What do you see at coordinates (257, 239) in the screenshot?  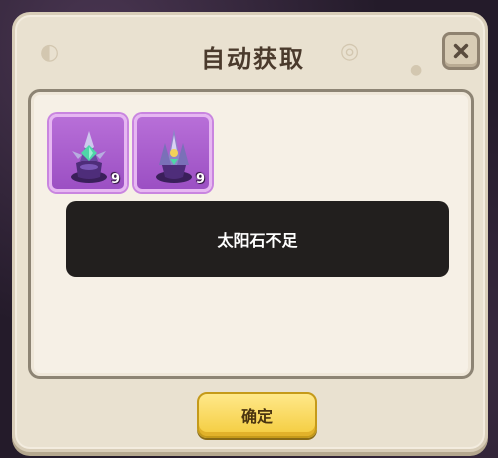 I see `toast-message: 太阳石不足` at bounding box center [257, 239].